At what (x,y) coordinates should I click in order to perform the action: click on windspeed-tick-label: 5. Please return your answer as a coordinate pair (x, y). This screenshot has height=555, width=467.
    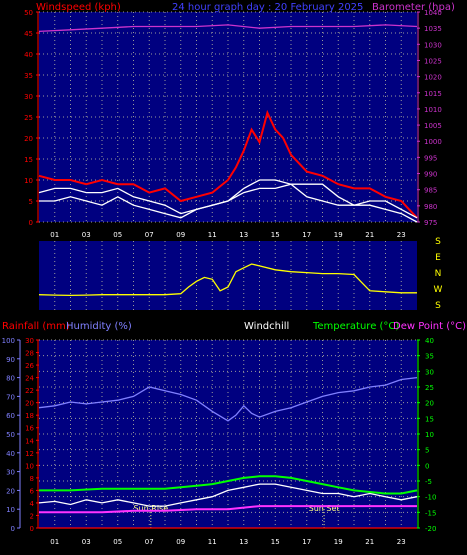
    Looking at the image, I should click on (31, 202).